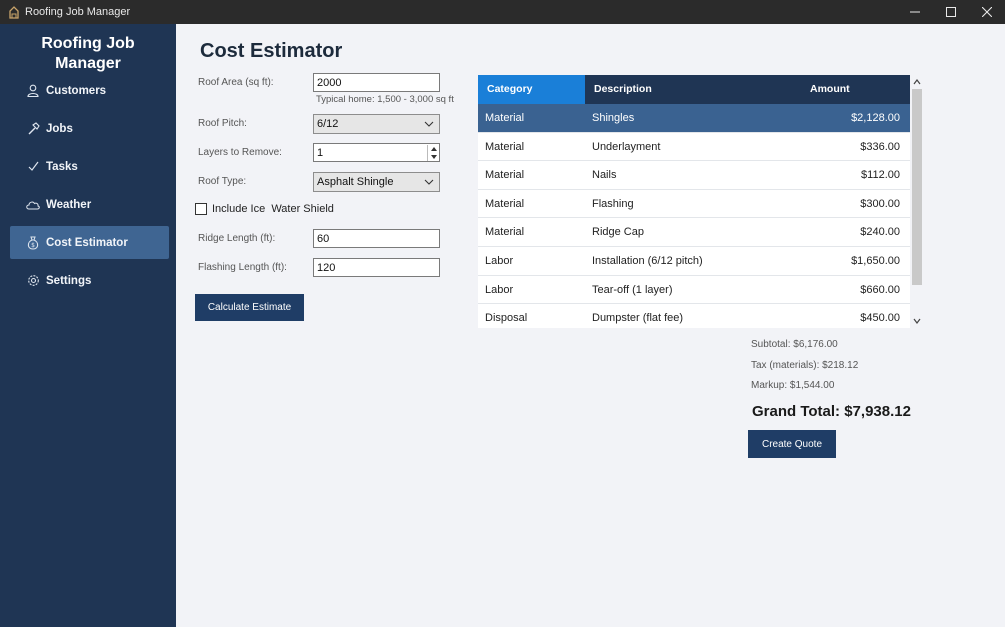 Image resolution: width=1005 pixels, height=627 pixels. Describe the element at coordinates (694, 290) in the screenshot. I see `table-row: Labor Tear-off (1 layer) $660.00` at that location.